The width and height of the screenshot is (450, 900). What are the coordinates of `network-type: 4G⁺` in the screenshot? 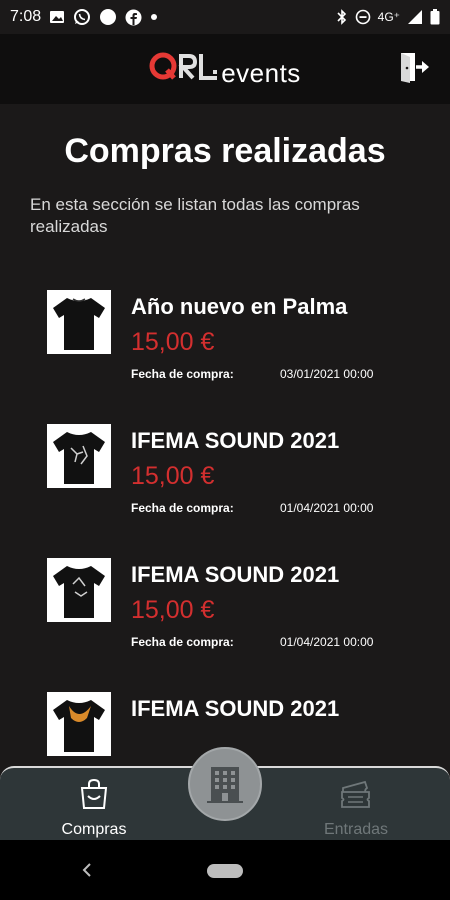 It's located at (388, 17).